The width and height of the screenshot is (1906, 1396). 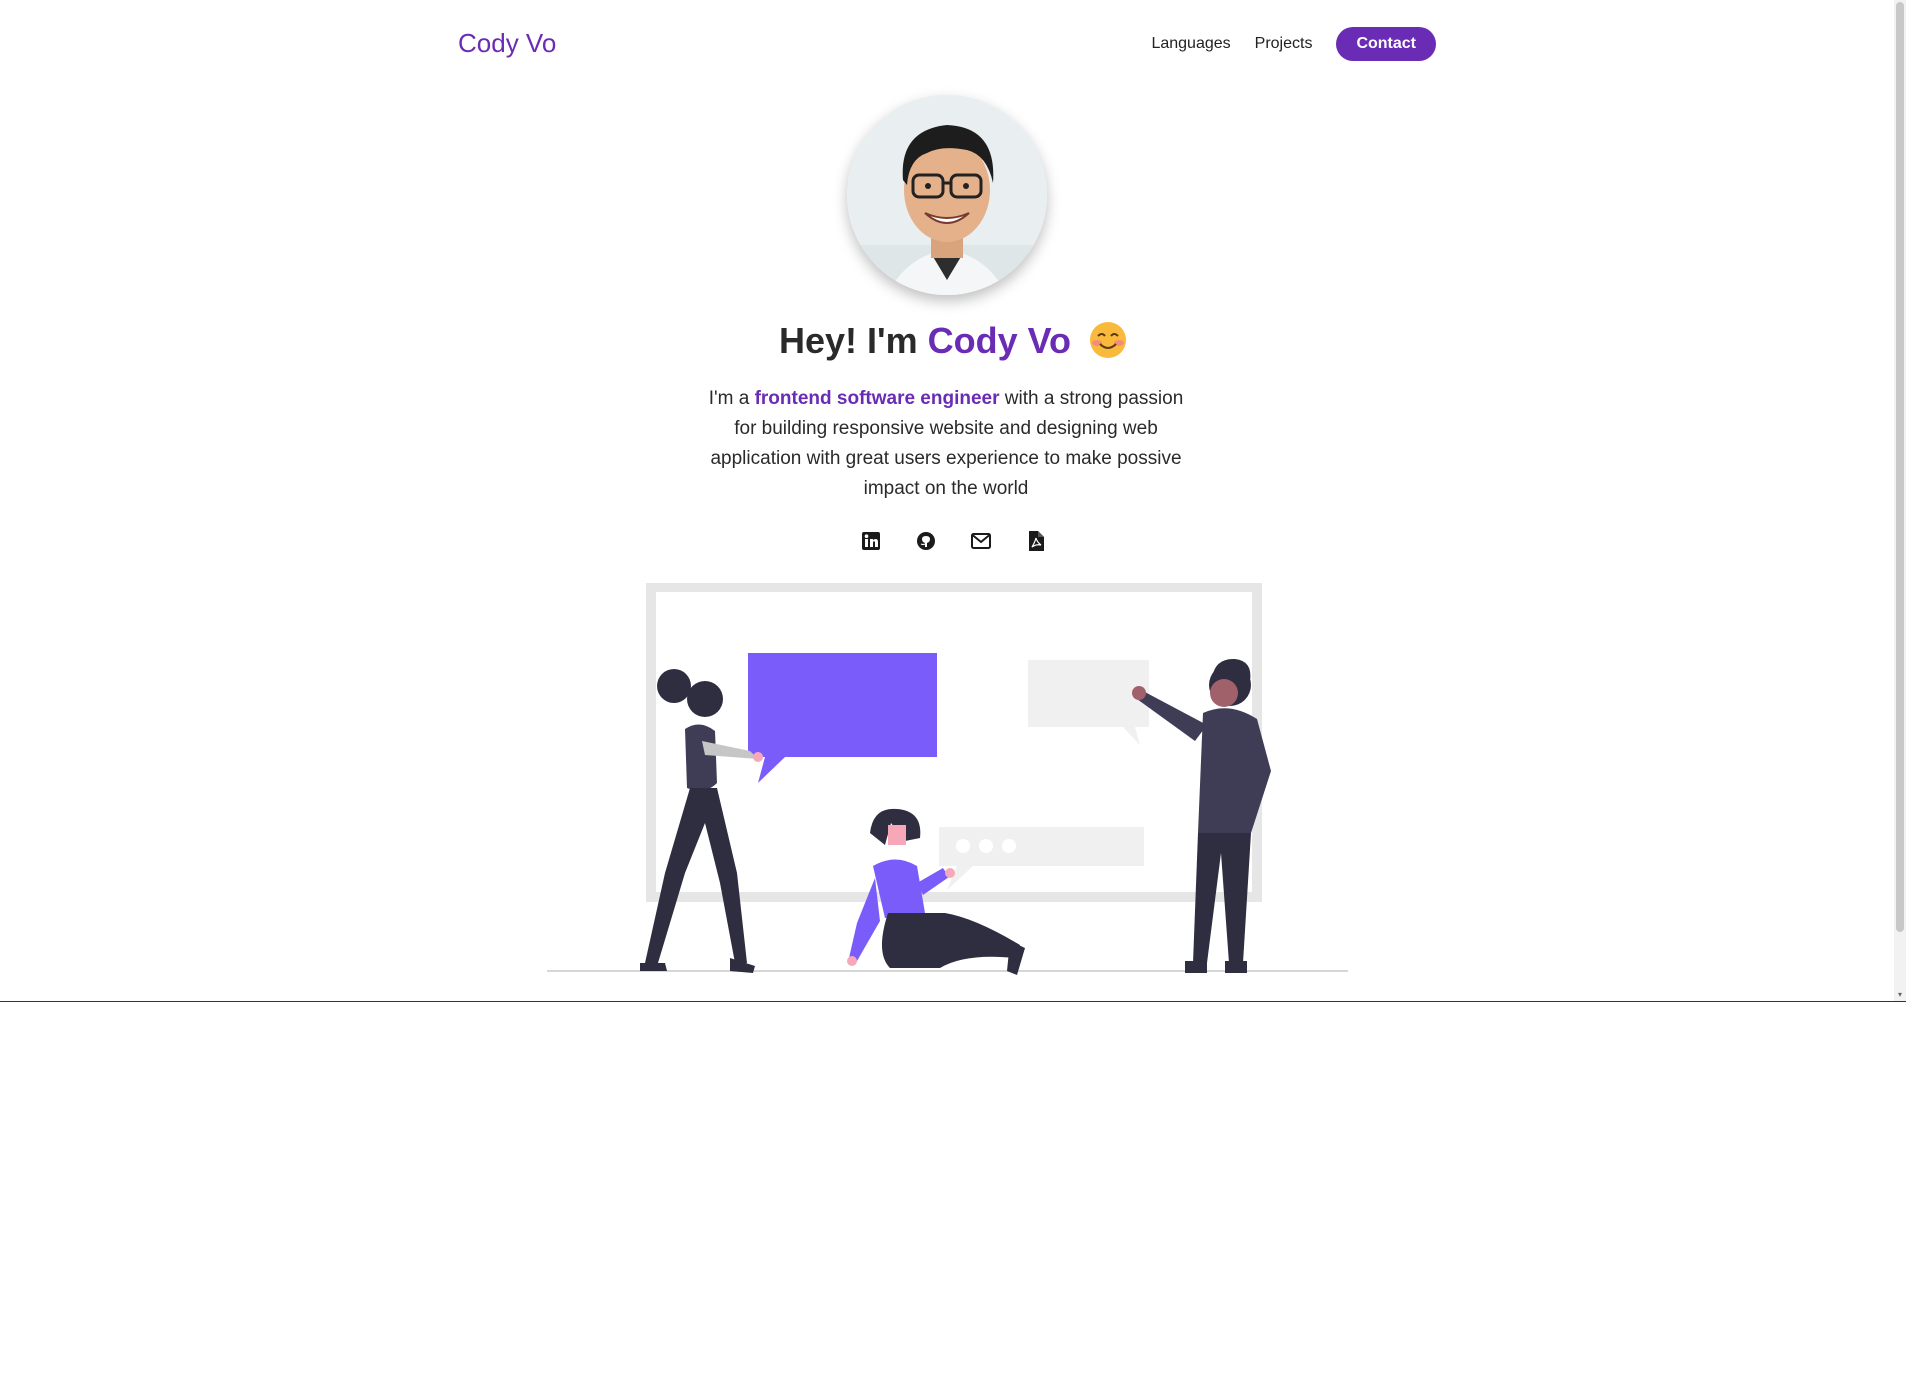 I want to click on team-conversation-illustration, so click(x=947, y=779).